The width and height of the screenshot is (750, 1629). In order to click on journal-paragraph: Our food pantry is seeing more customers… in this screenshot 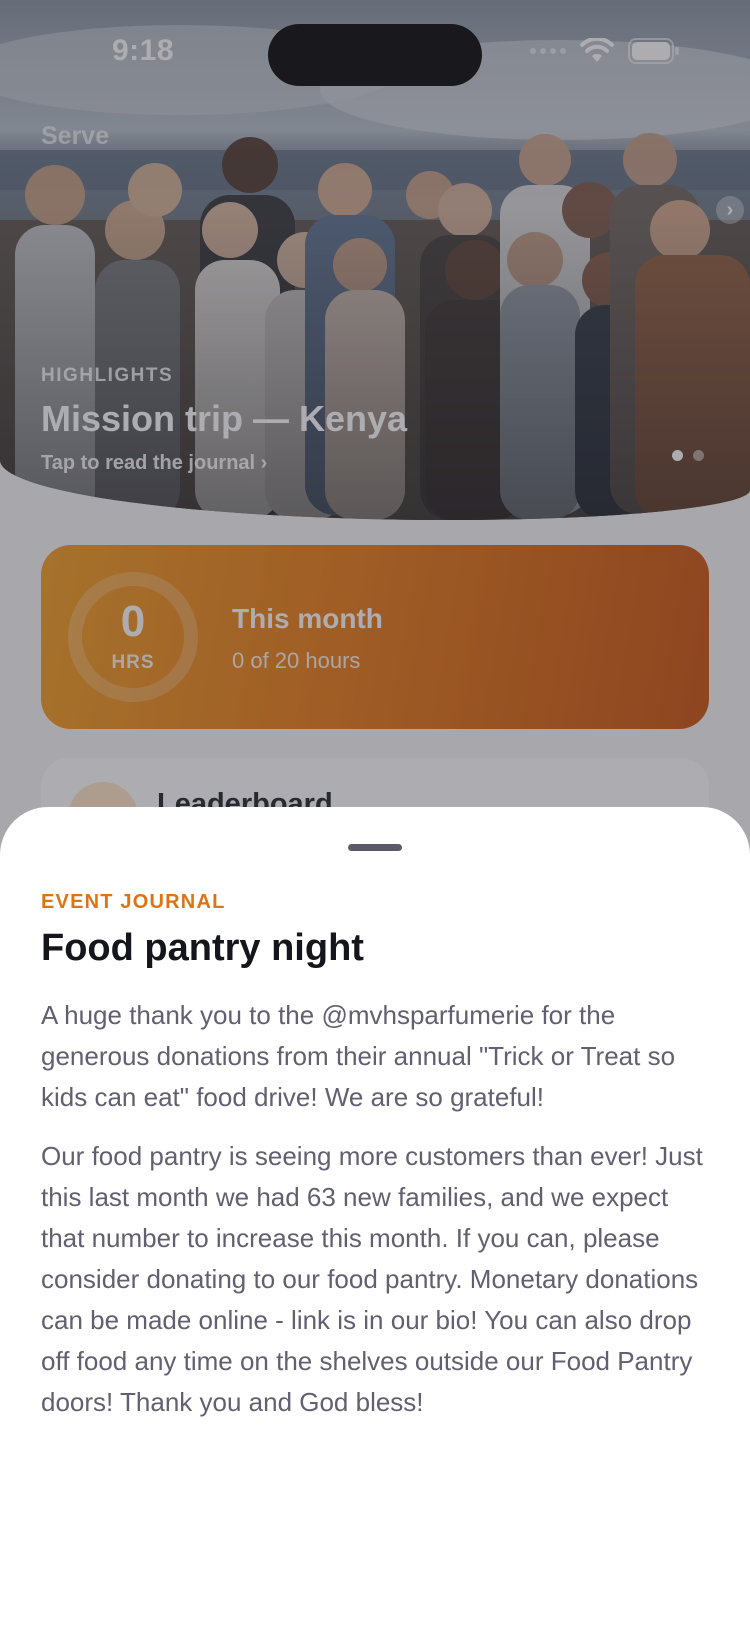, I will do `click(372, 1279)`.